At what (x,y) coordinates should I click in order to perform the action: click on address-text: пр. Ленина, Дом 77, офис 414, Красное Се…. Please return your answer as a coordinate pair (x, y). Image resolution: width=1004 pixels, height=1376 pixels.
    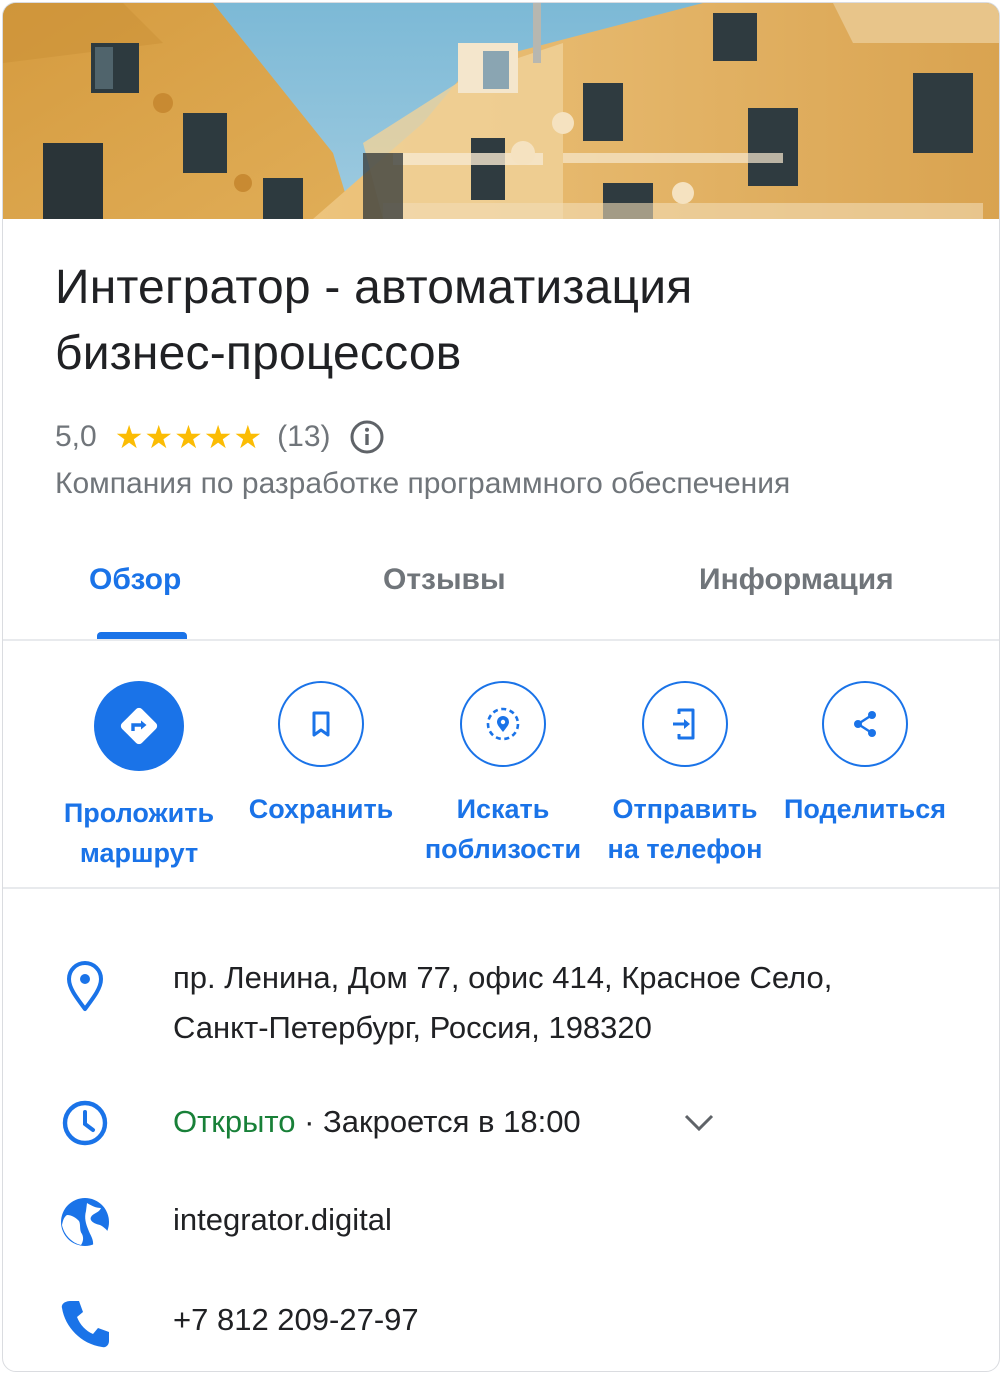
    Looking at the image, I should click on (502, 1003).